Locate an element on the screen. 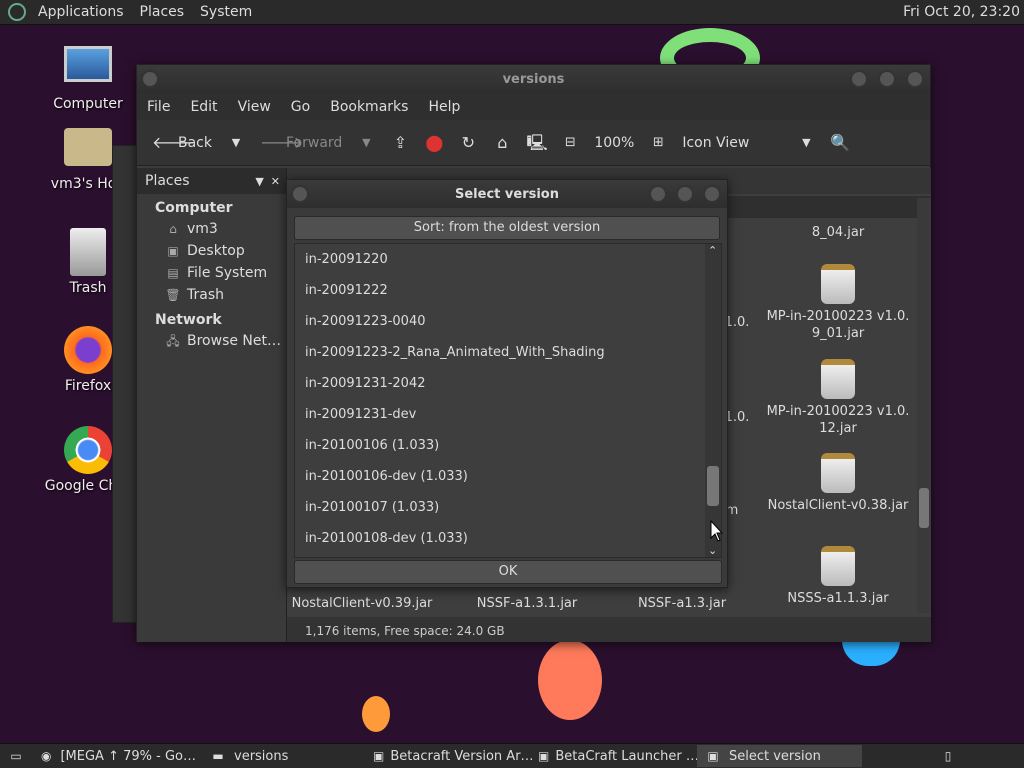  list-item: in-20100106 (1.033) is located at coordinates (508, 445).